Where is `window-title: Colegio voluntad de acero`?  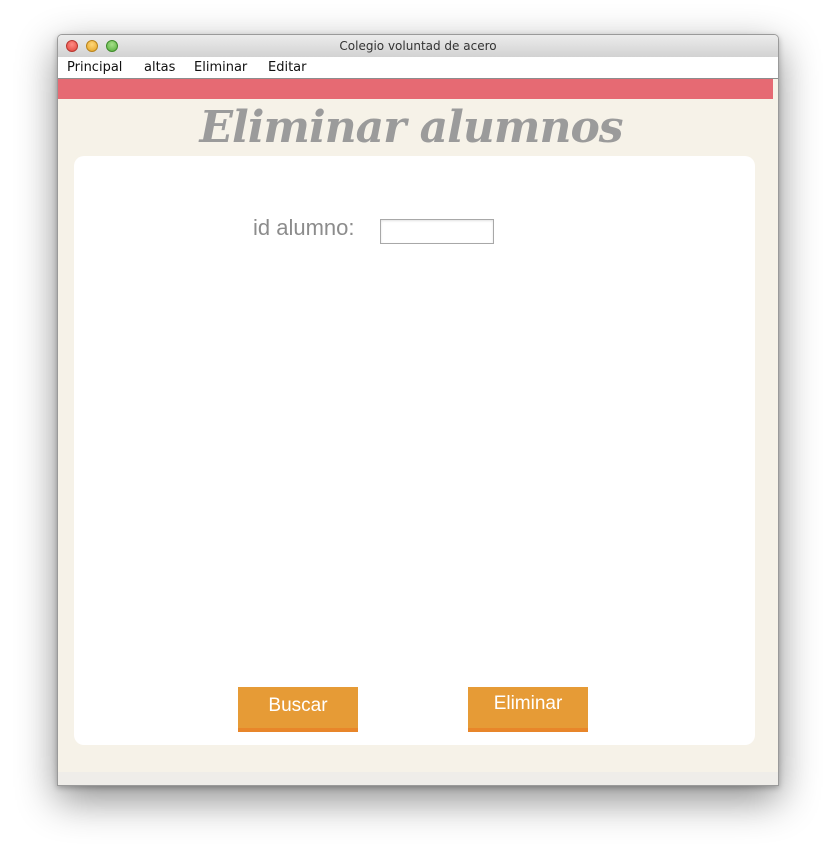
window-title: Colegio voluntad de acero is located at coordinates (418, 46).